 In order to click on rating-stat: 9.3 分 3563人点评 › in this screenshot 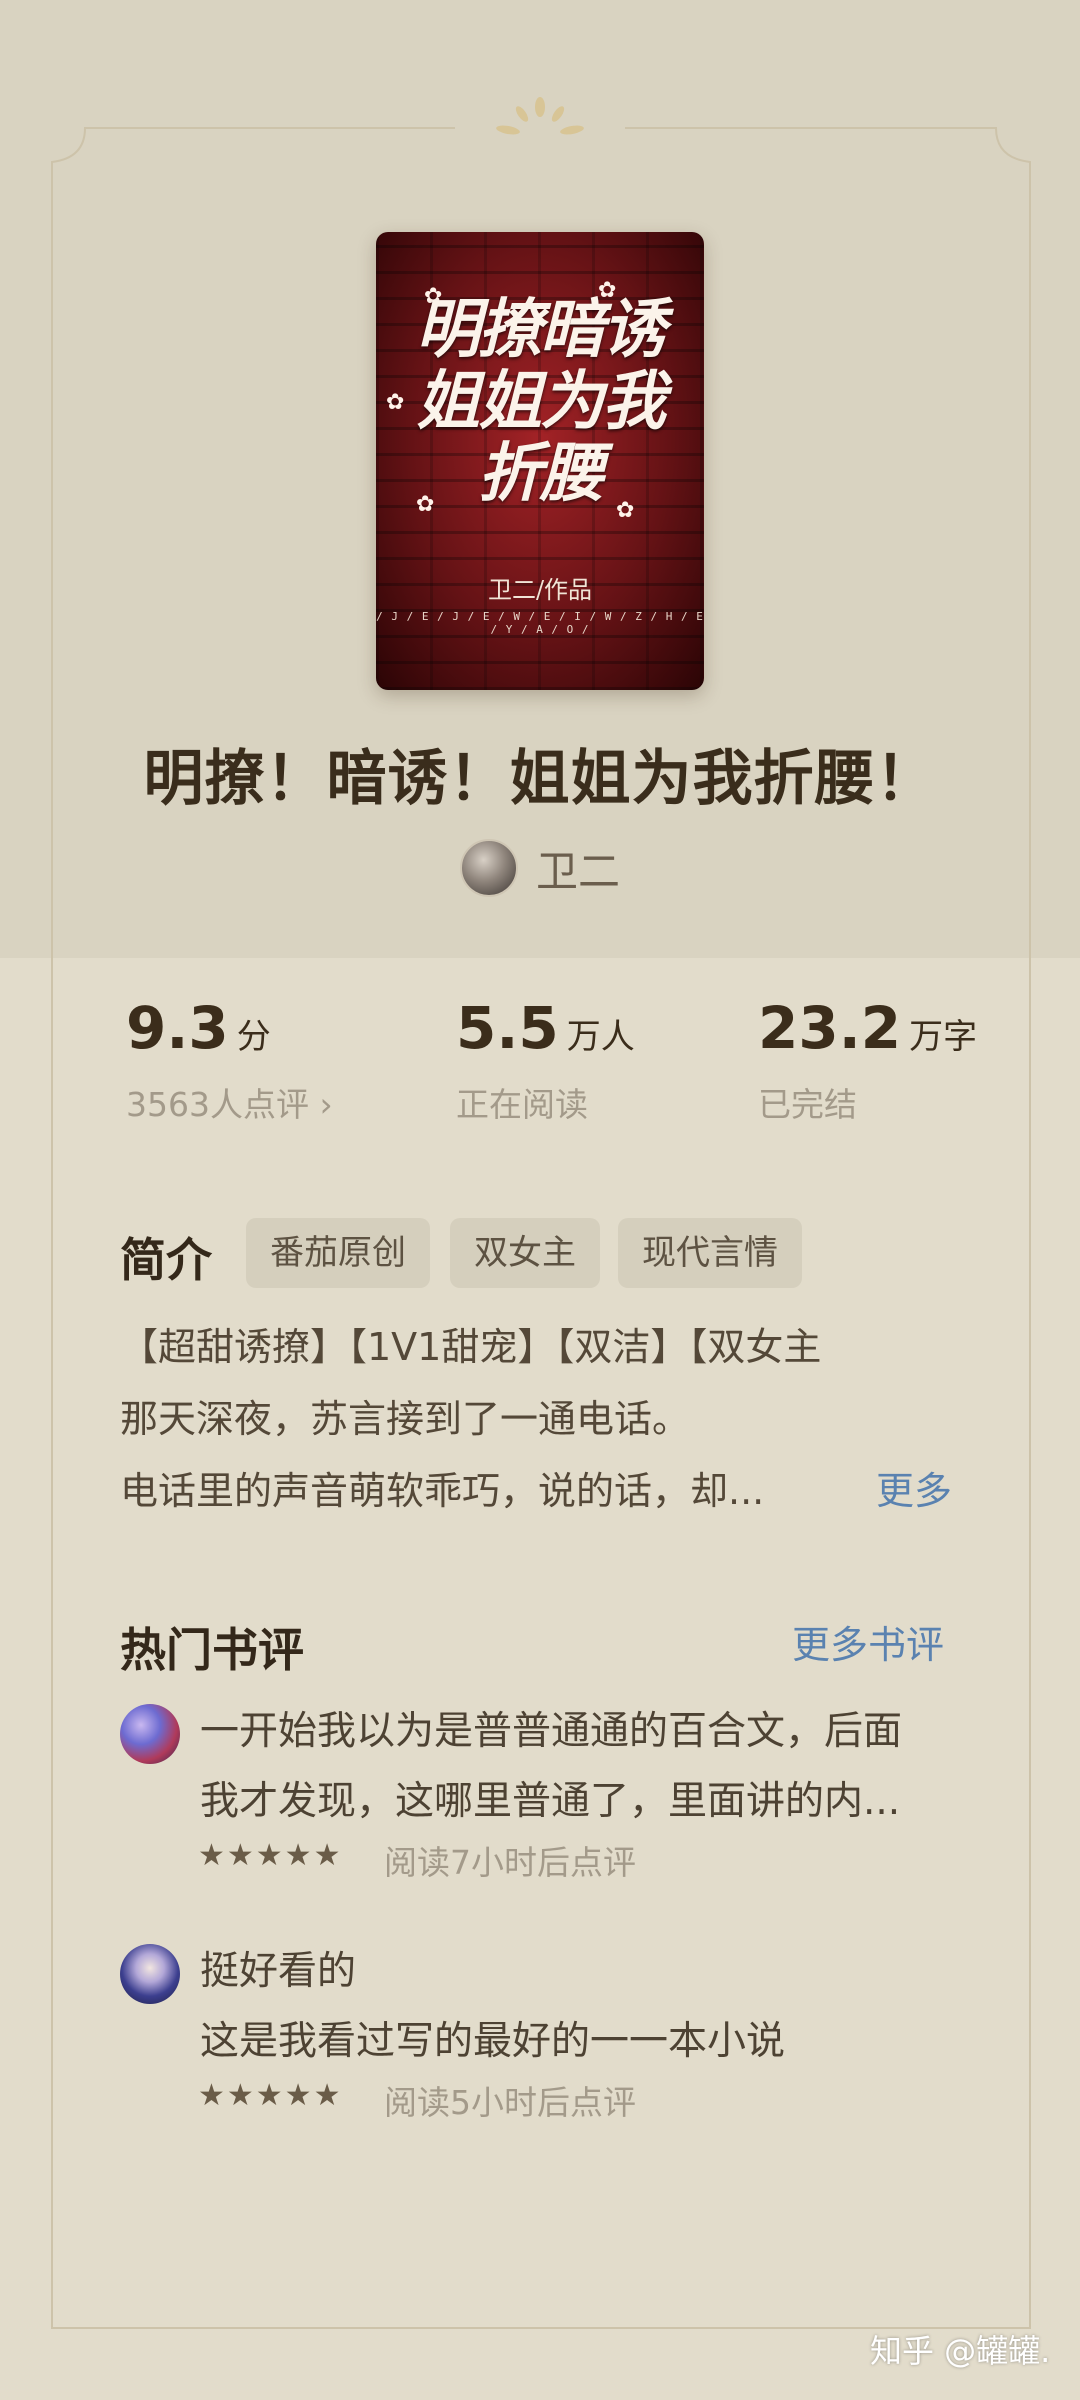, I will do `click(229, 1059)`.